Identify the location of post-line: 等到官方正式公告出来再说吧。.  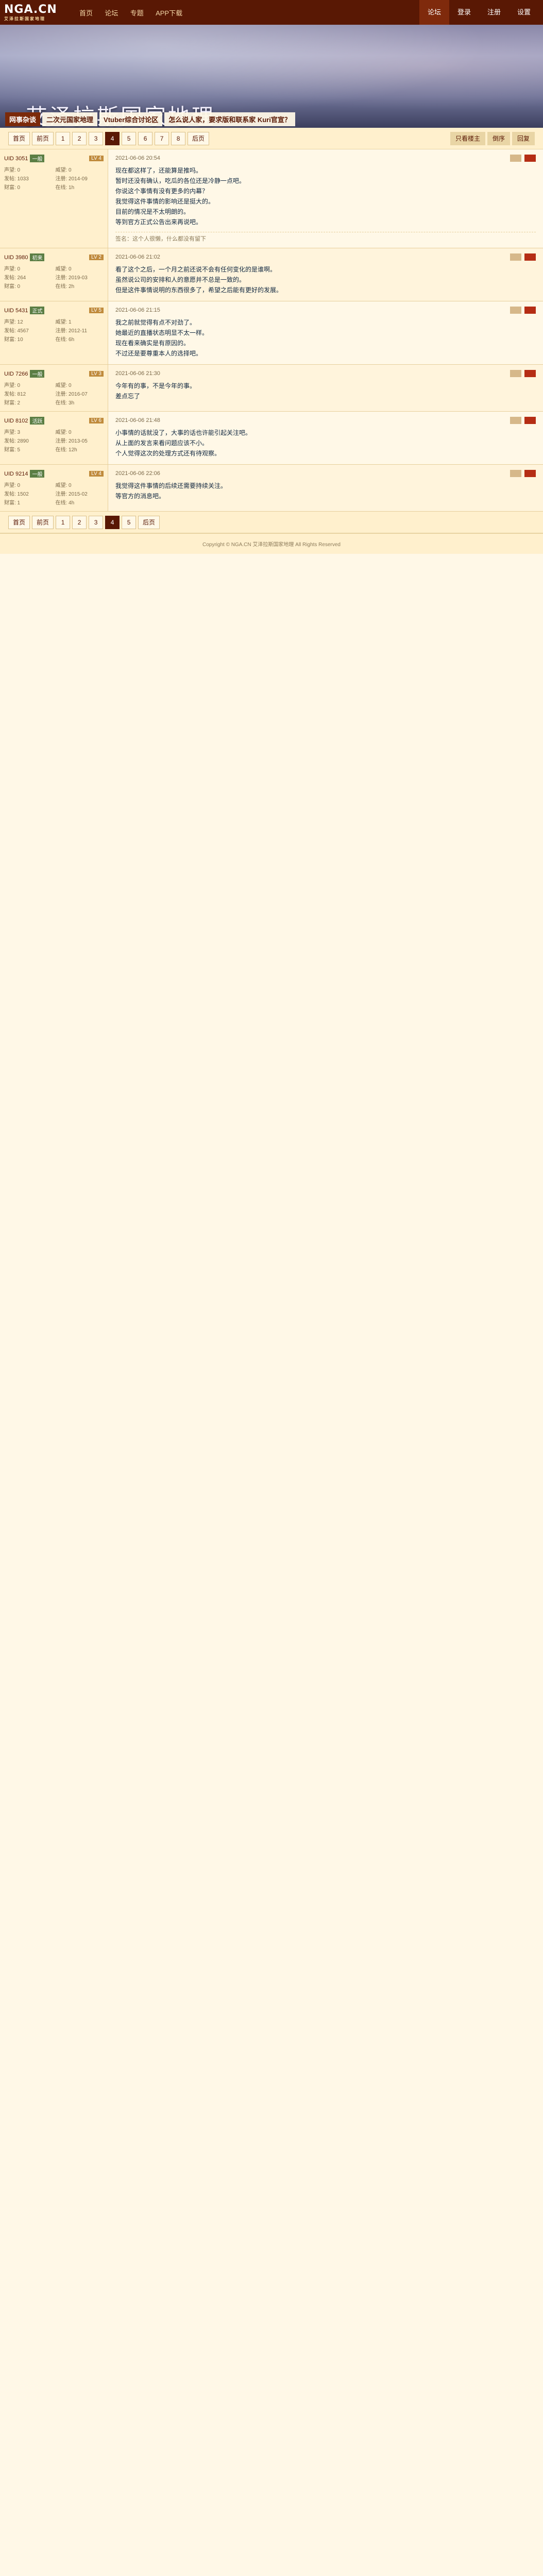
(158, 222).